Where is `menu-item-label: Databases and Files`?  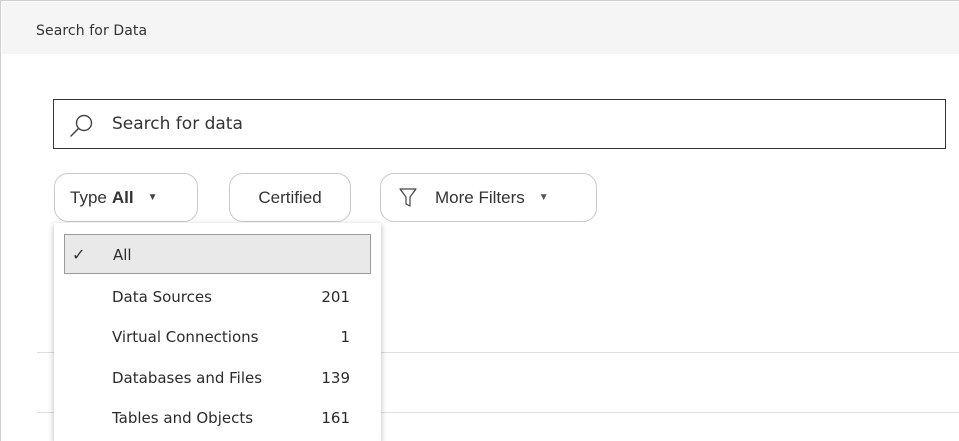
menu-item-label: Databases and Files is located at coordinates (187, 378).